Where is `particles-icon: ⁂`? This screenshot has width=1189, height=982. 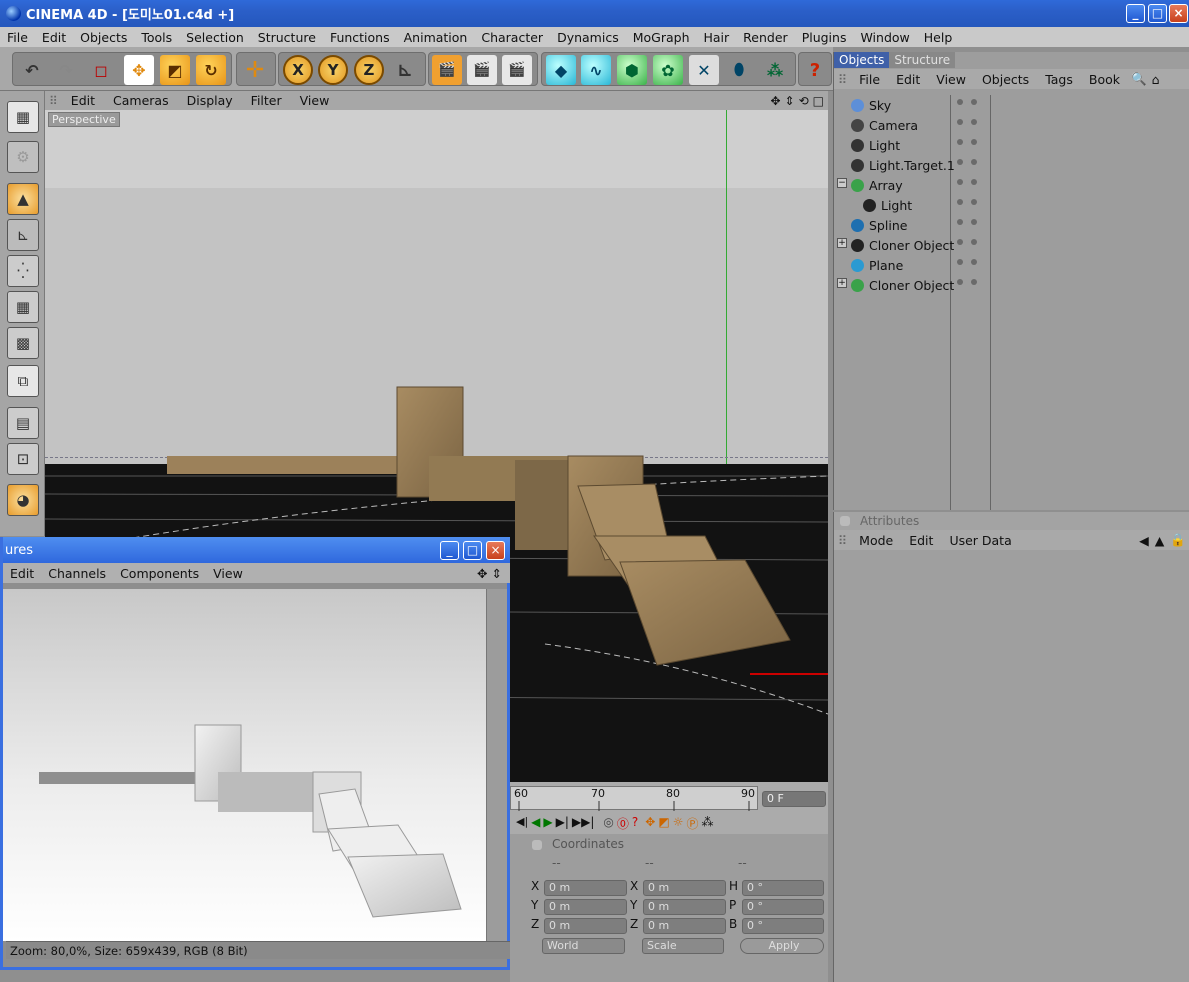
particles-icon: ⁂ is located at coordinates (775, 70).